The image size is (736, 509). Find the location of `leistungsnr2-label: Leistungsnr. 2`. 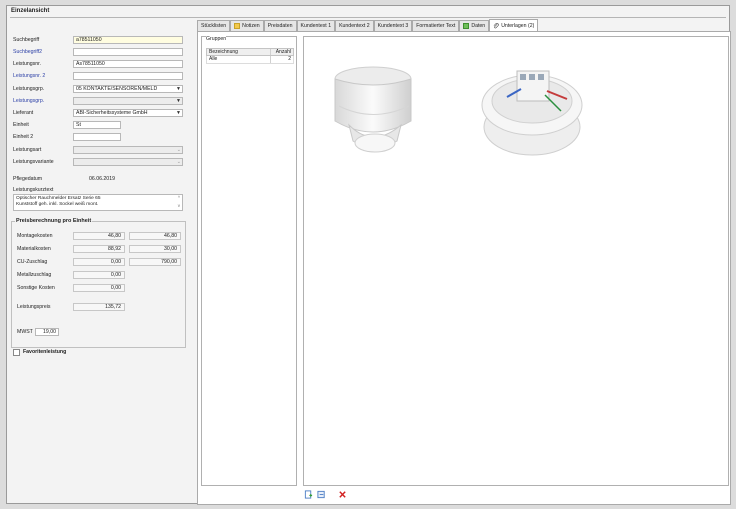

leistungsnr2-label: Leistungsnr. 2 is located at coordinates (29, 76).